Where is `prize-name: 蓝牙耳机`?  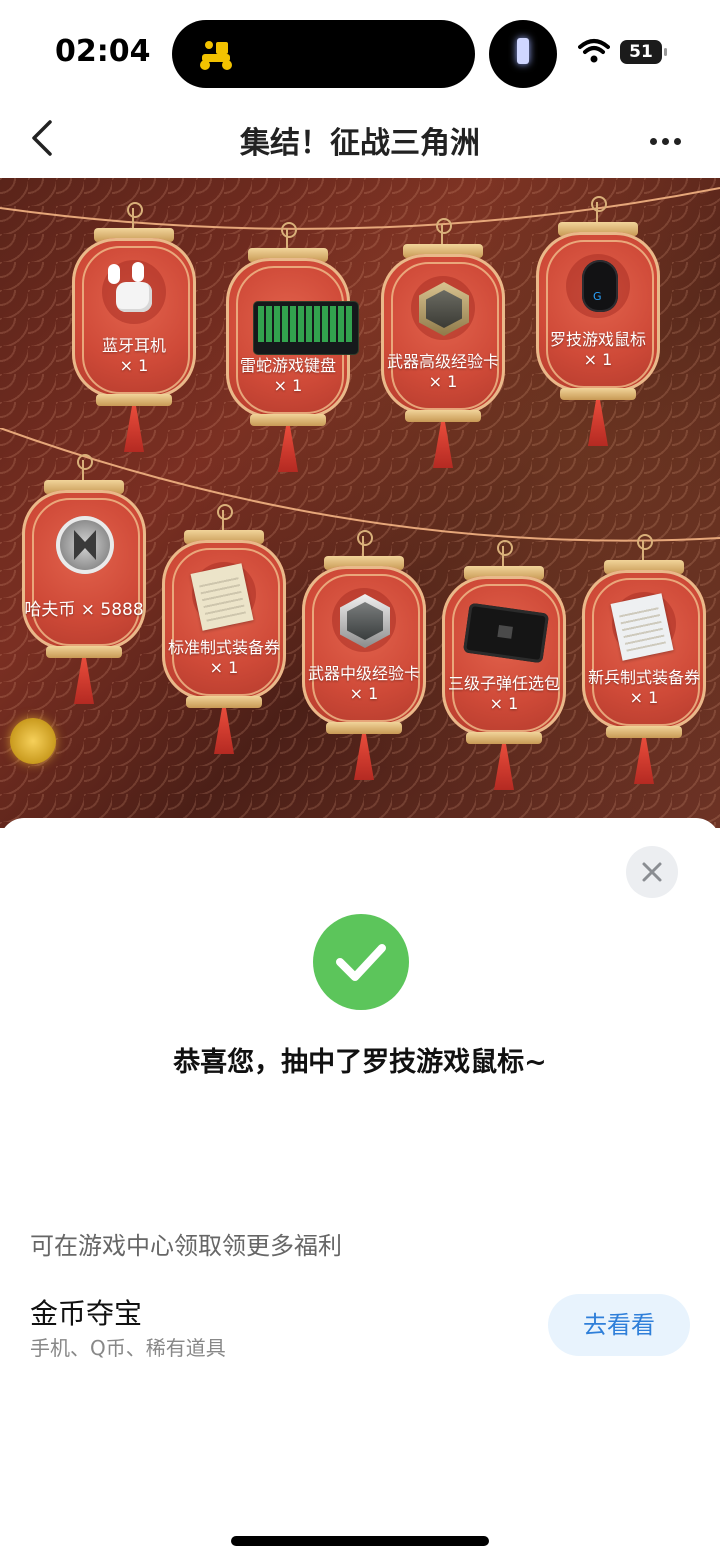
prize-name: 蓝牙耳机 is located at coordinates (133, 345).